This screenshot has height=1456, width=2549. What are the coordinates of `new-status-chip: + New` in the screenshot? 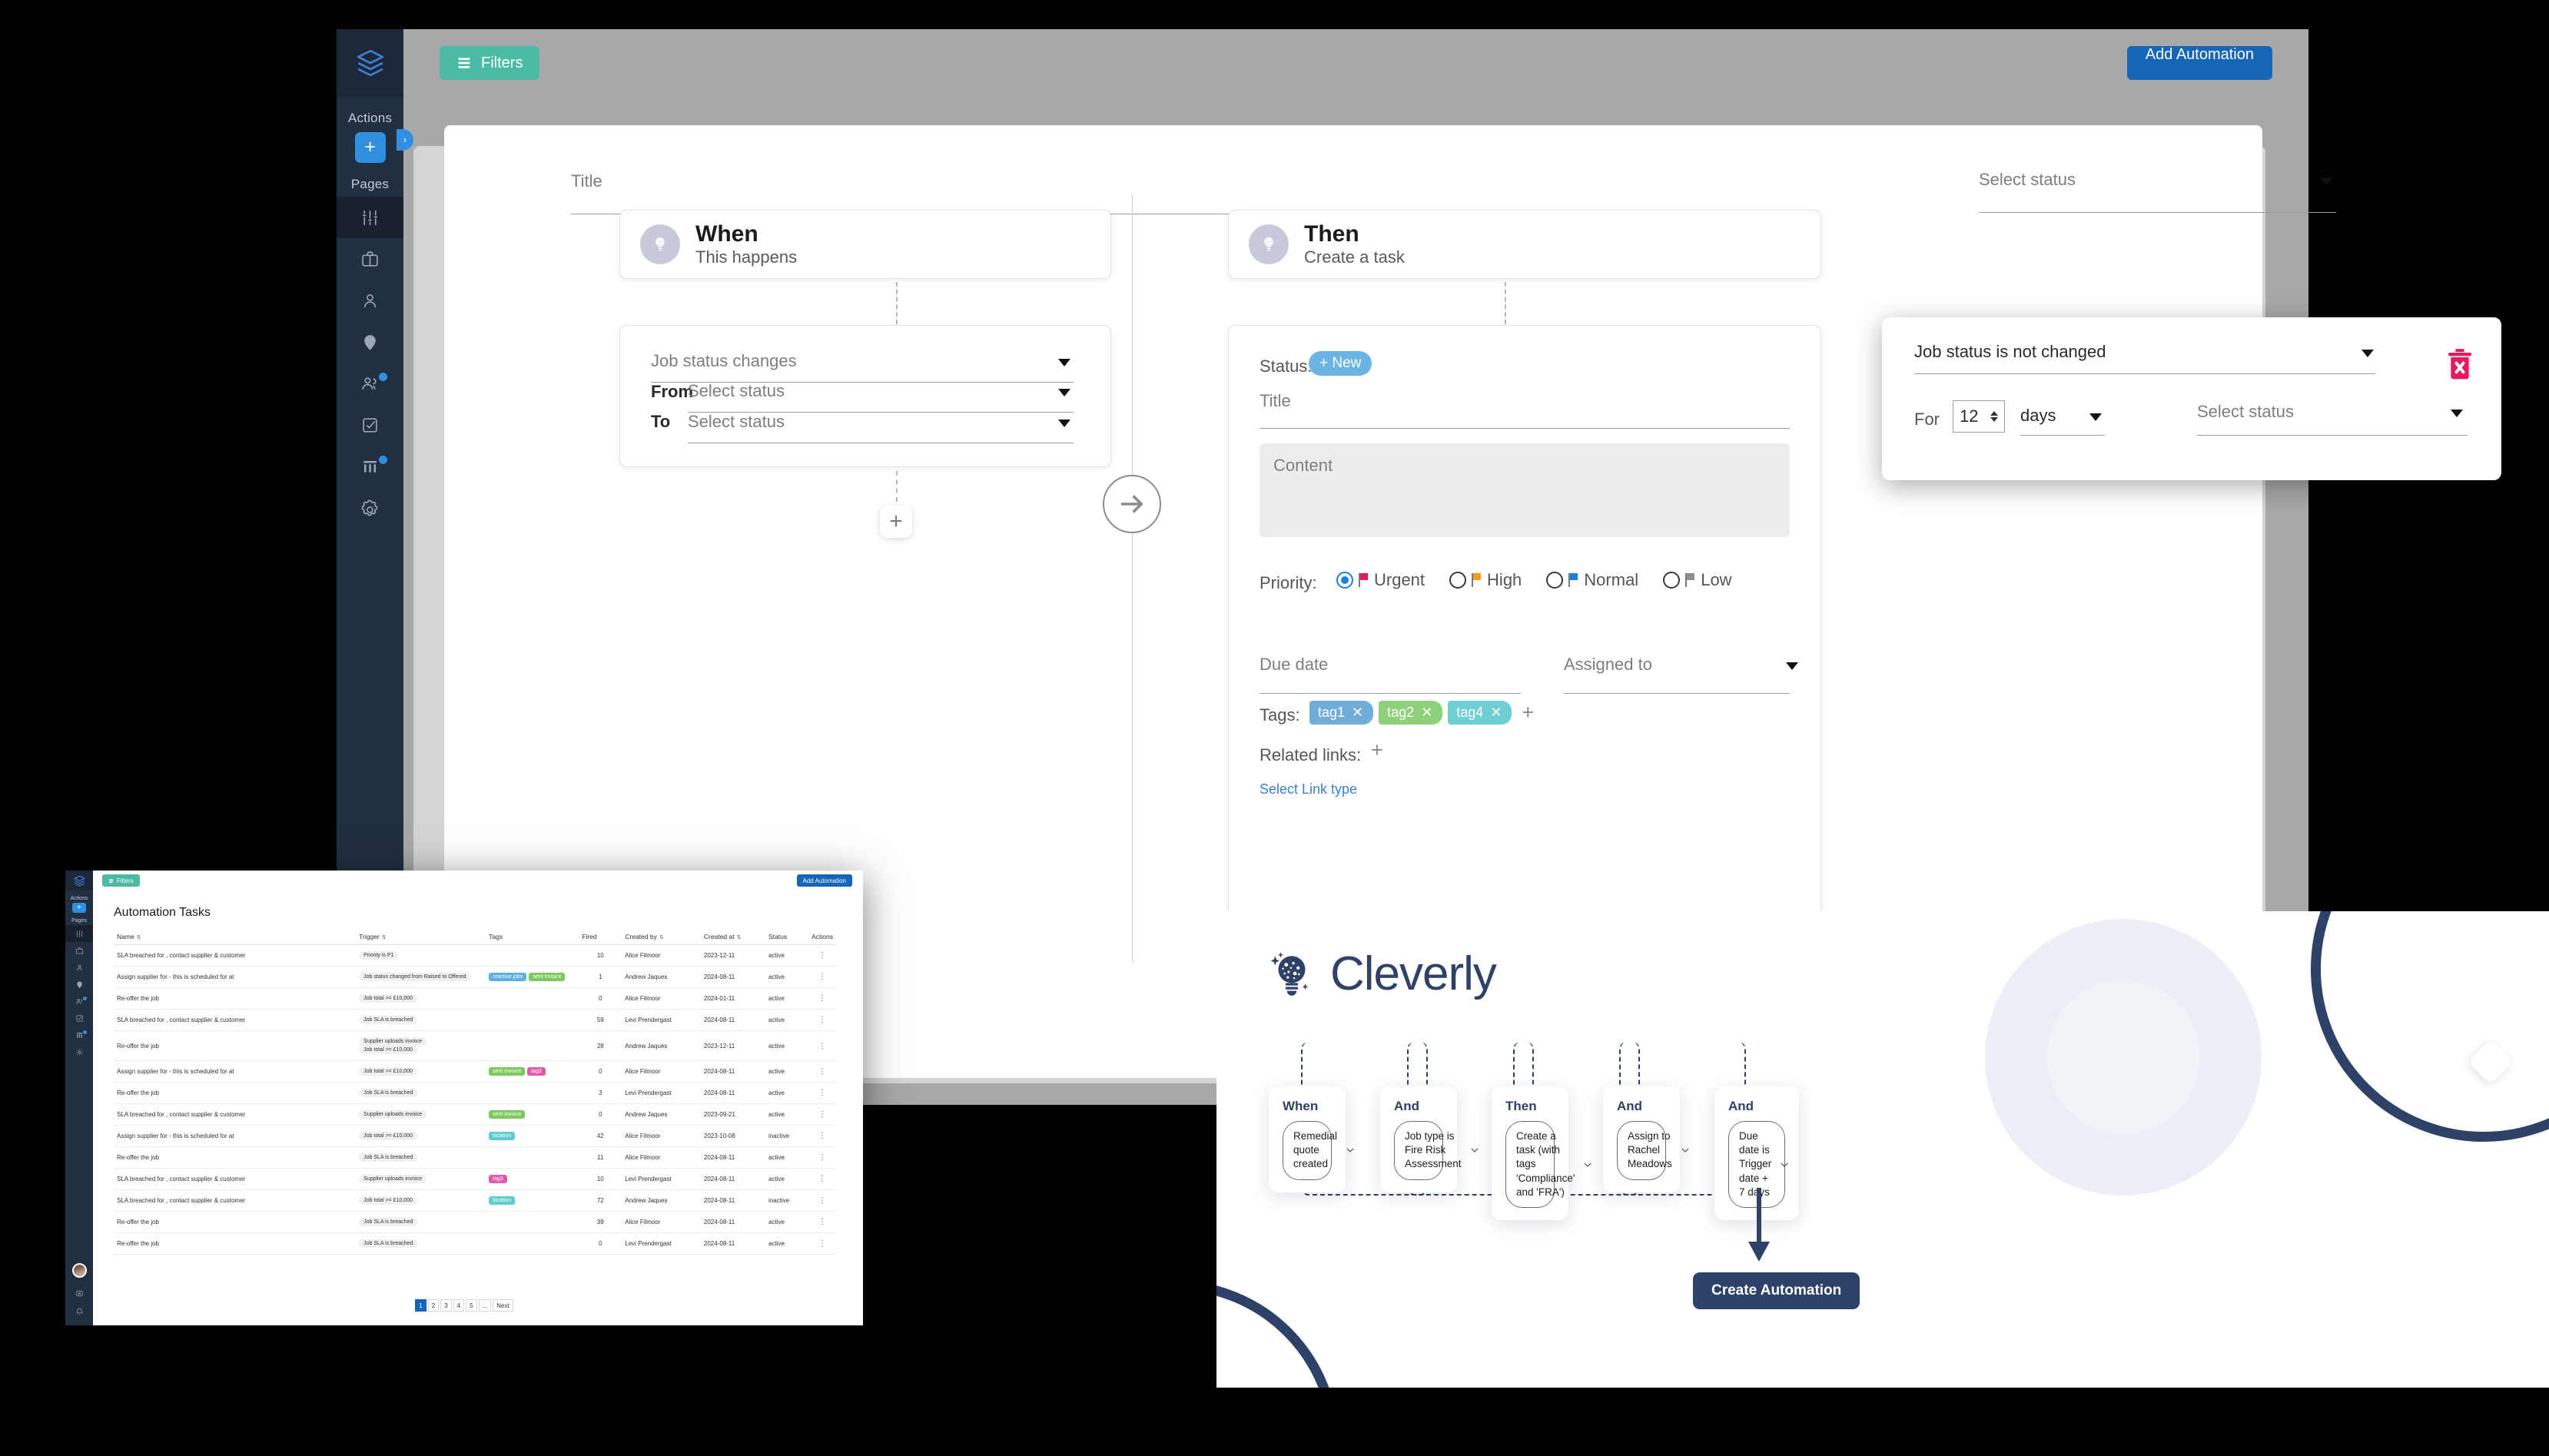 It's located at (1340, 364).